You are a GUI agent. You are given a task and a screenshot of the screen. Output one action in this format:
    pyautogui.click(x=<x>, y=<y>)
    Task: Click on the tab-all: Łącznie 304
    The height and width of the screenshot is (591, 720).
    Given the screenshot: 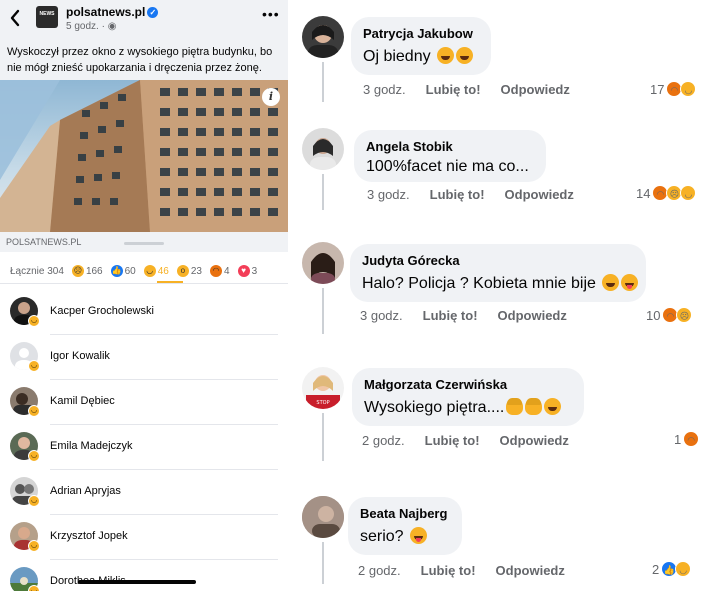 What is the action you would take?
    pyautogui.click(x=37, y=271)
    